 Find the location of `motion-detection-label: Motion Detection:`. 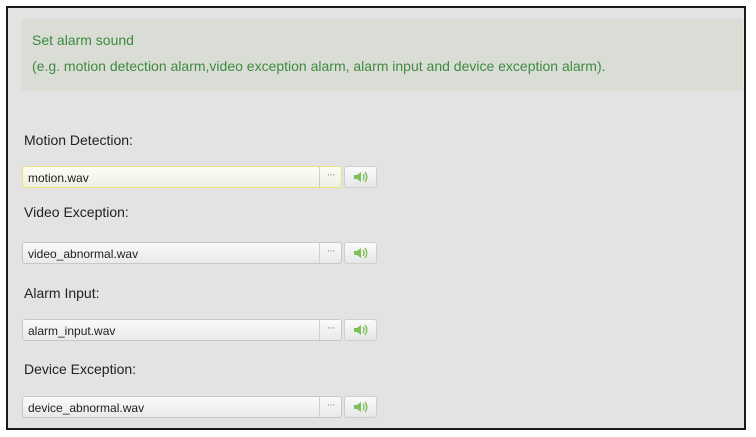

motion-detection-label: Motion Detection: is located at coordinates (78, 140).